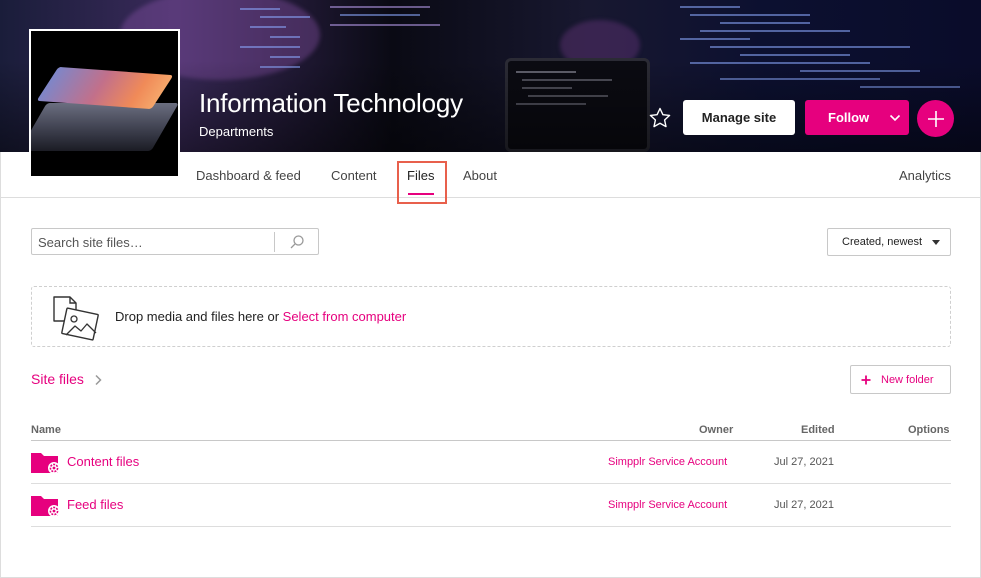 The image size is (981, 578). I want to click on sort-dropdown: Created, newest, so click(889, 242).